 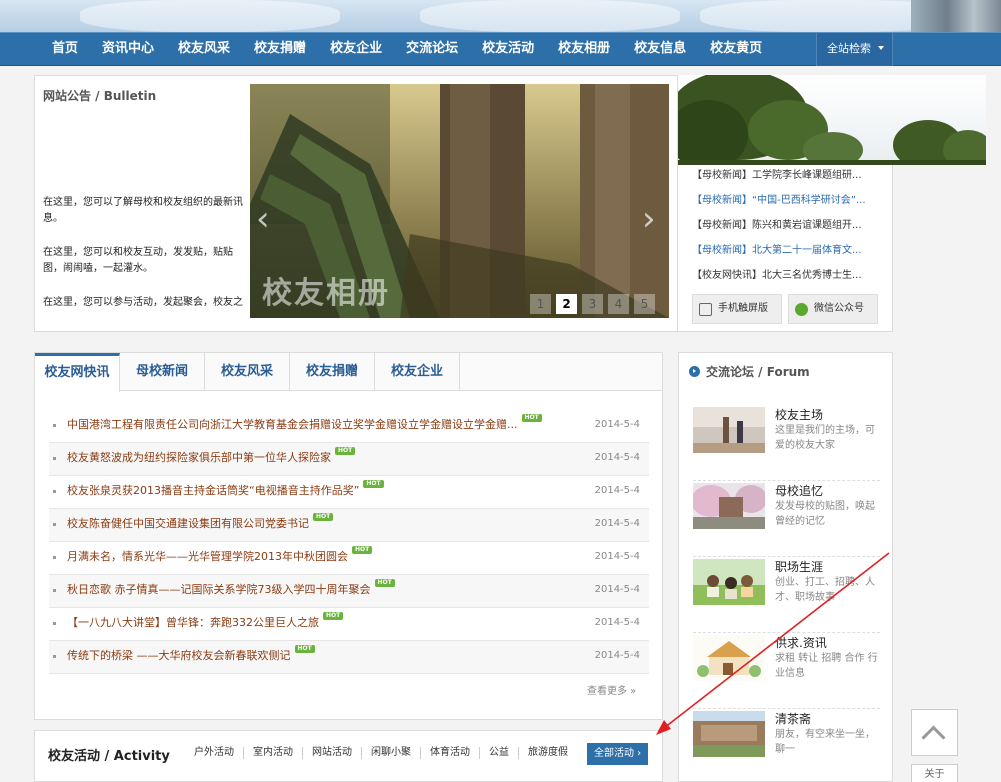 I want to click on forum-item: 校友主场 这里是我们的主场，可爱的校友大家, so click(x=786, y=443).